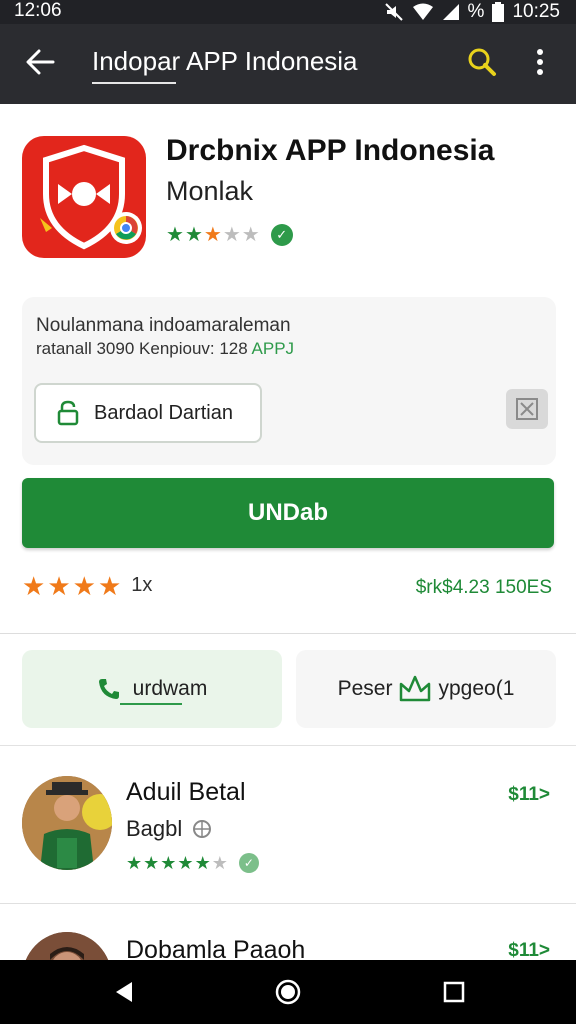  I want to click on more-vert-icon, so click(540, 62).